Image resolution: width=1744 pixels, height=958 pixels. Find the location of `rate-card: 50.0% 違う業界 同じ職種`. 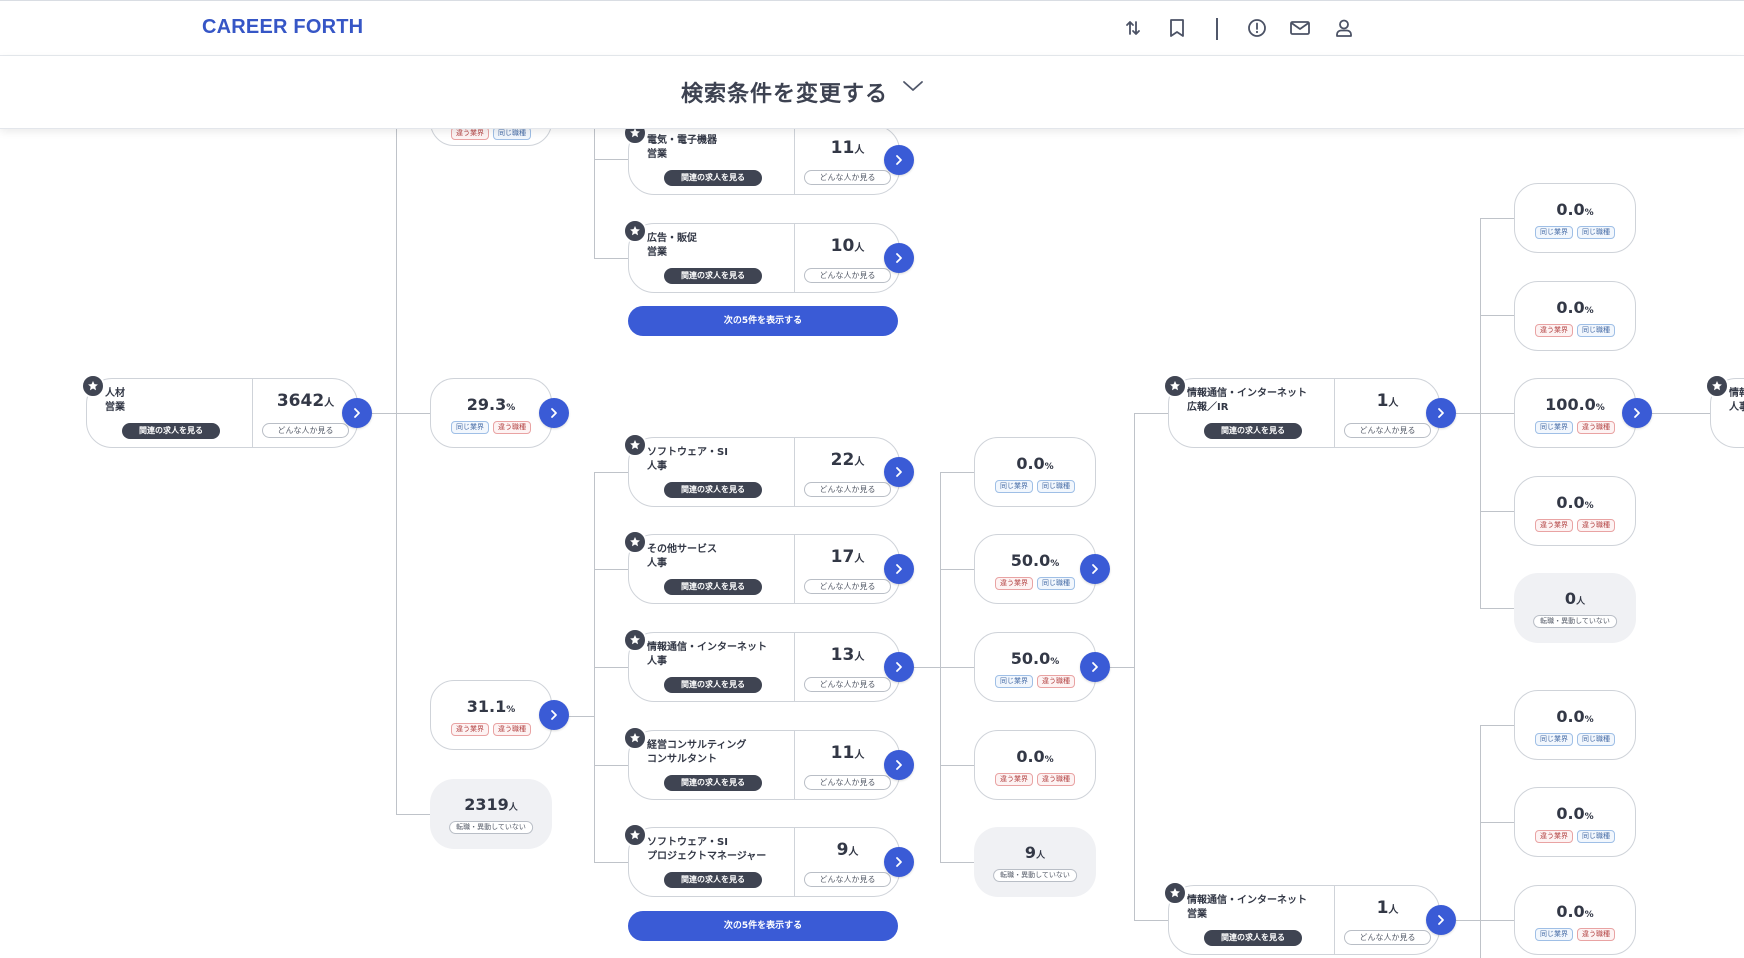

rate-card: 50.0% 違う業界 同じ職種 is located at coordinates (1035, 569).